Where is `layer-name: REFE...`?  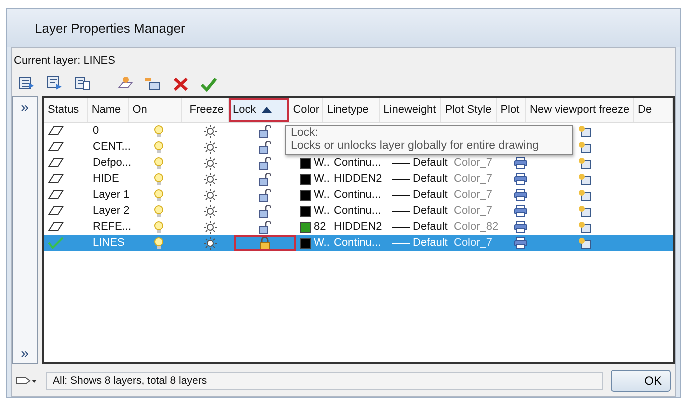
layer-name: REFE... is located at coordinates (112, 227).